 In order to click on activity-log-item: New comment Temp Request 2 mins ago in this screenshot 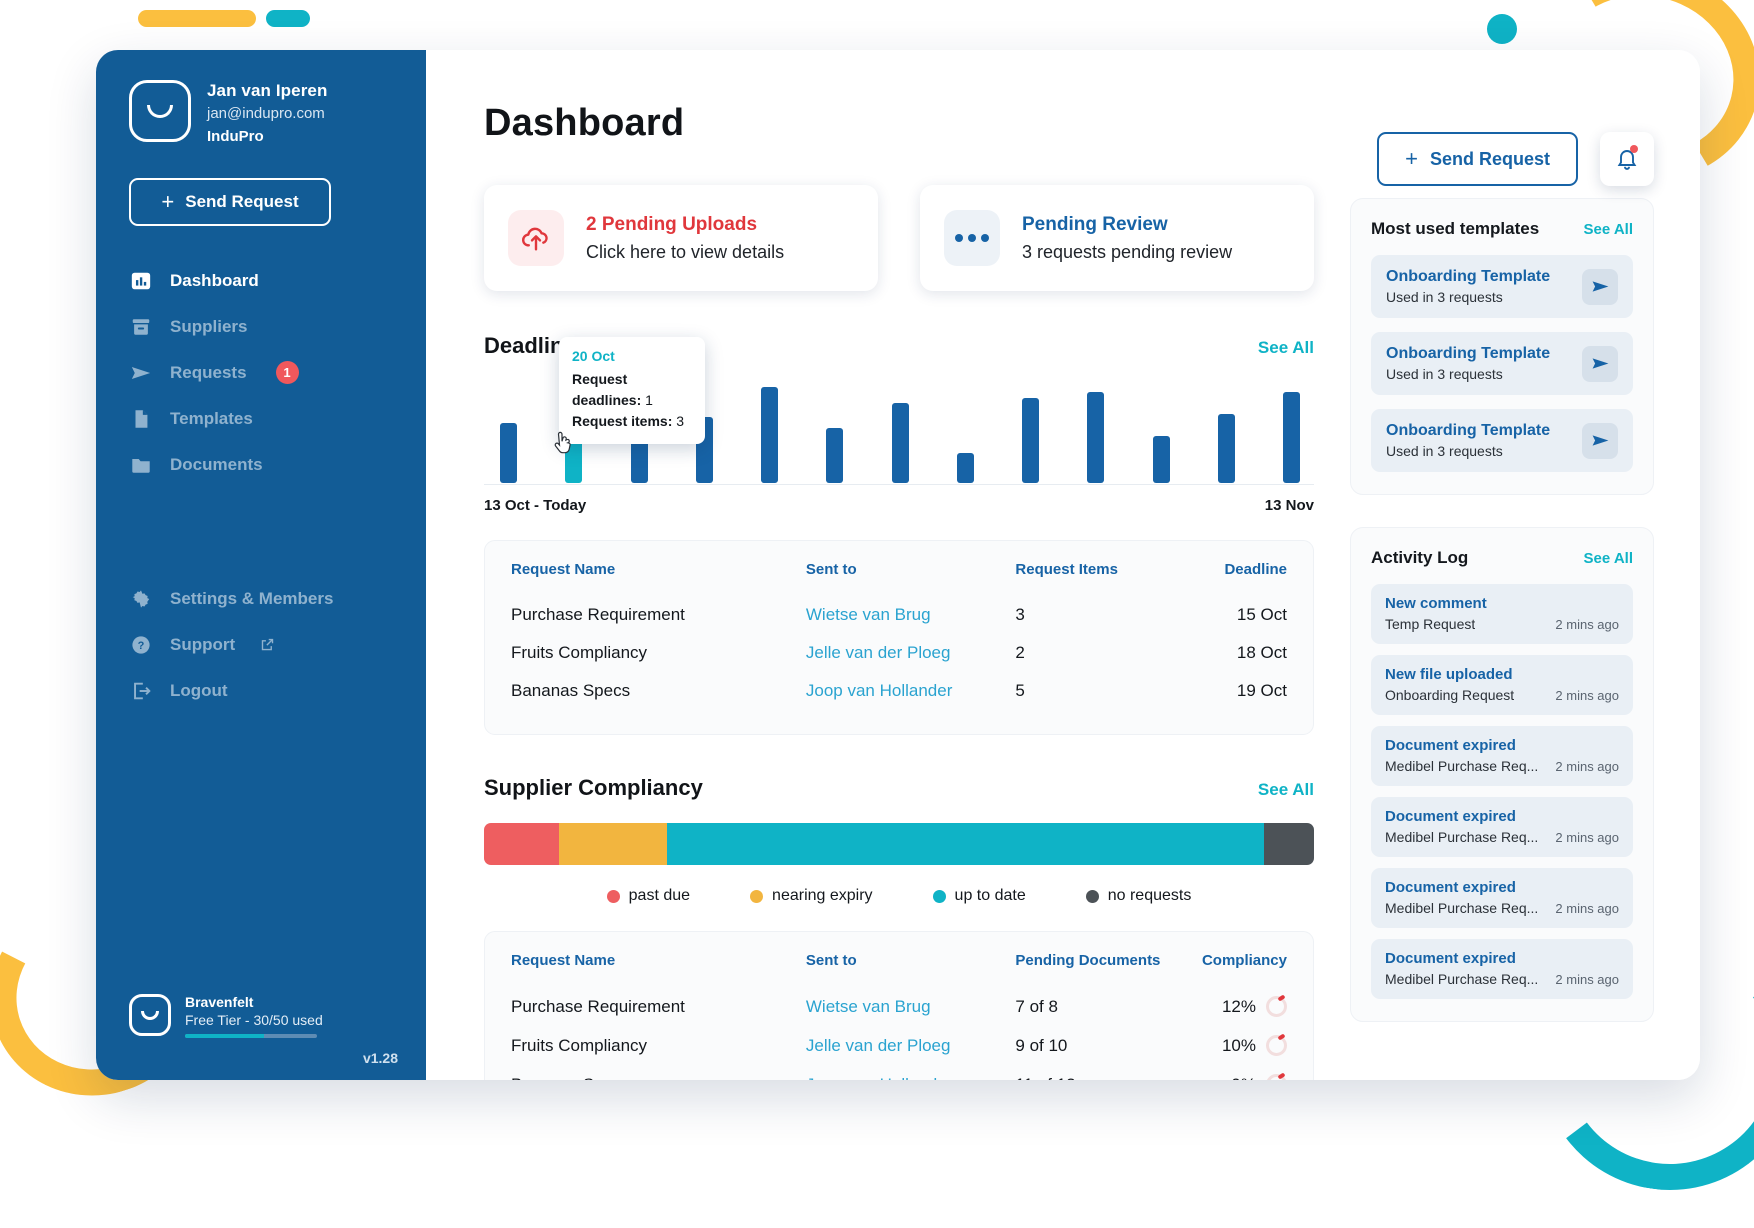, I will do `click(1502, 614)`.